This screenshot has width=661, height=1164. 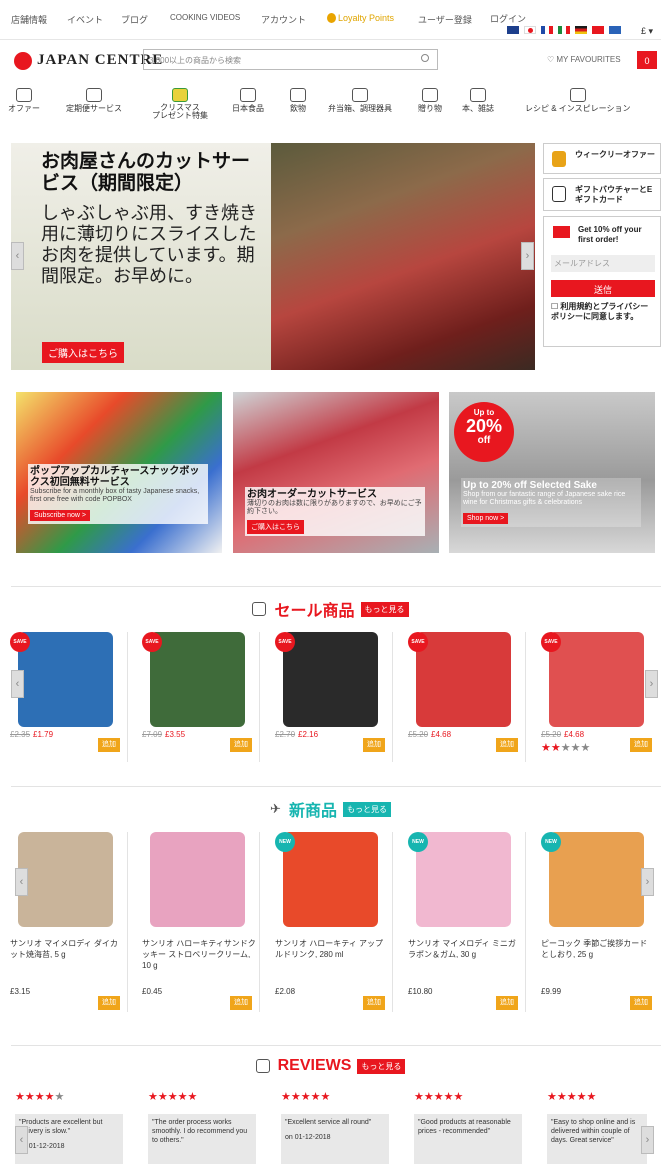 I want to click on japan-flag-icon, so click(x=530, y=30).